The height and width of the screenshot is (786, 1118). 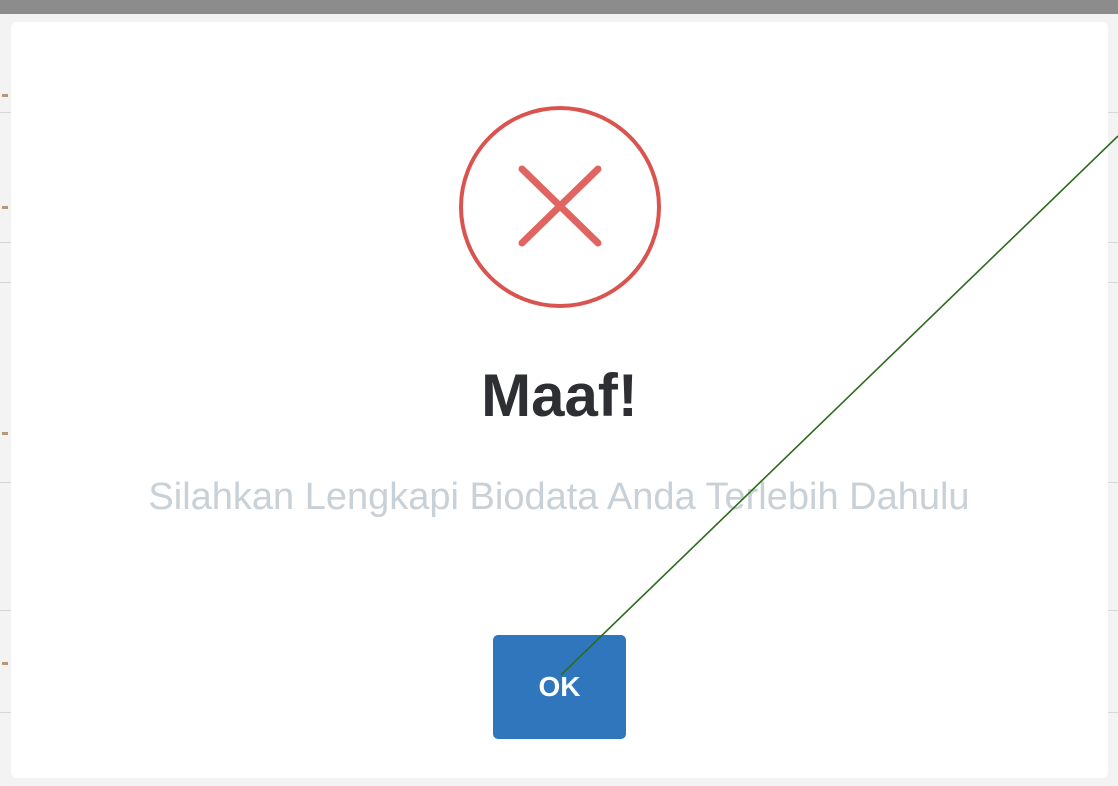 What do you see at coordinates (559, 395) in the screenshot?
I see `dialog-title: Maaf!` at bounding box center [559, 395].